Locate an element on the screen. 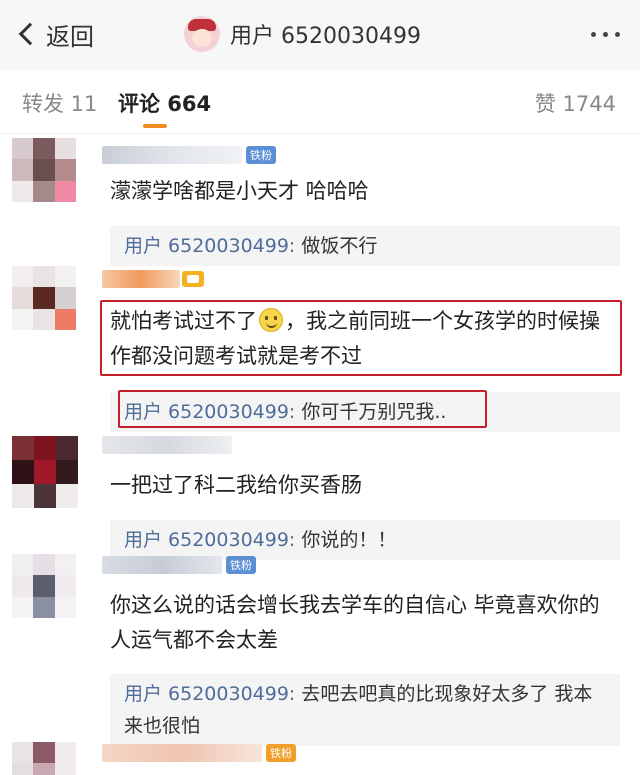 The width and height of the screenshot is (640, 775). reply-text: 你说的！！ is located at coordinates (346, 540).